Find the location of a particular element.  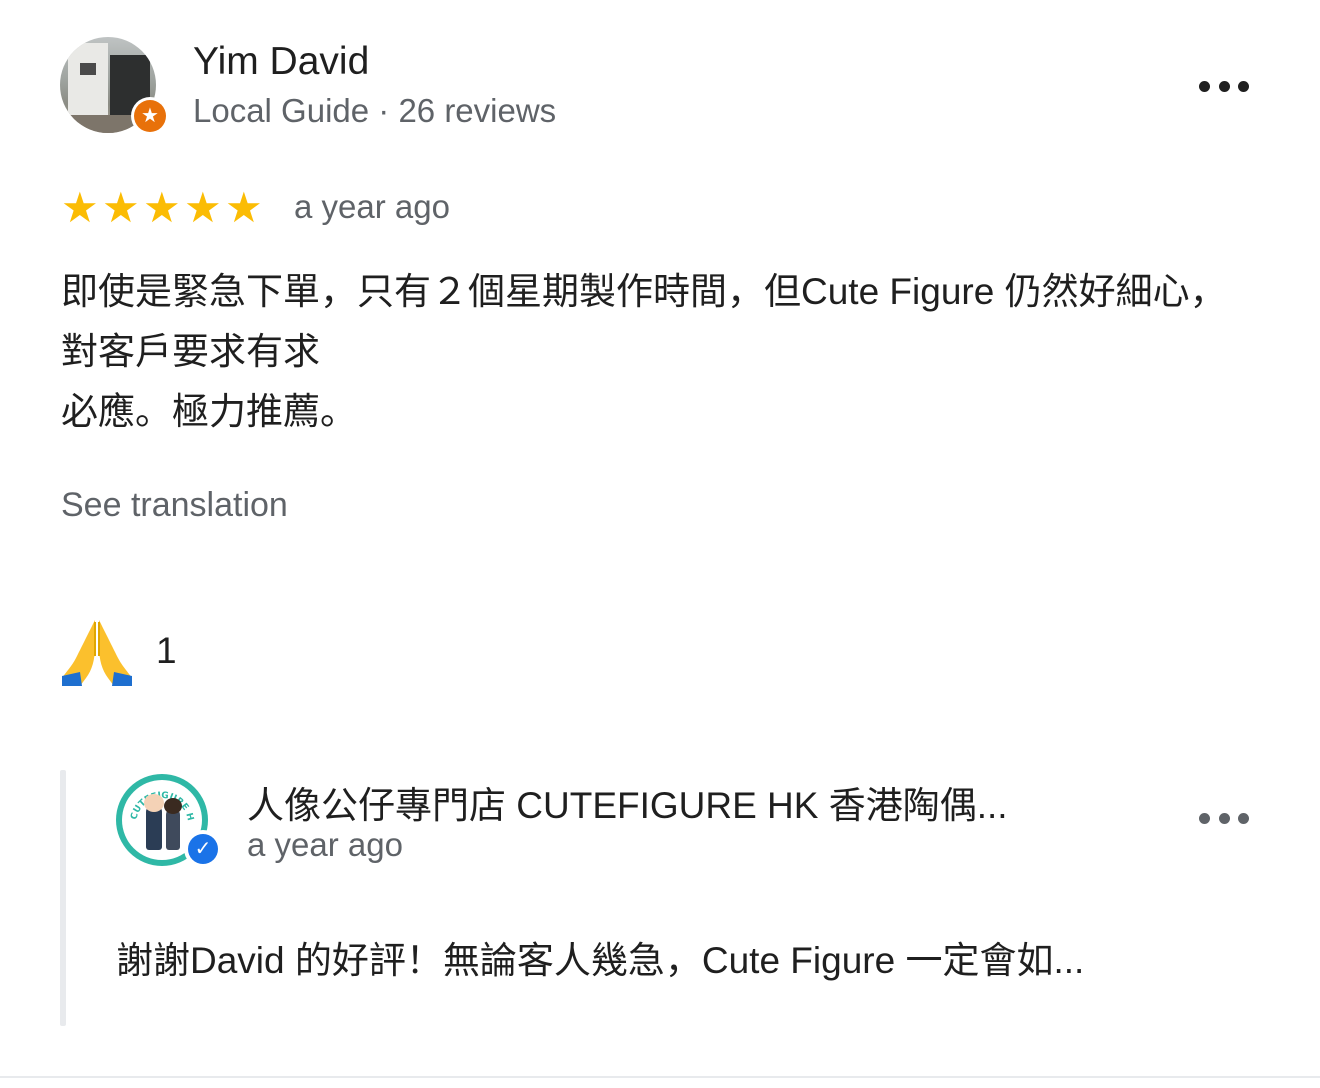

star-badge-icon: ★ is located at coordinates (150, 116).